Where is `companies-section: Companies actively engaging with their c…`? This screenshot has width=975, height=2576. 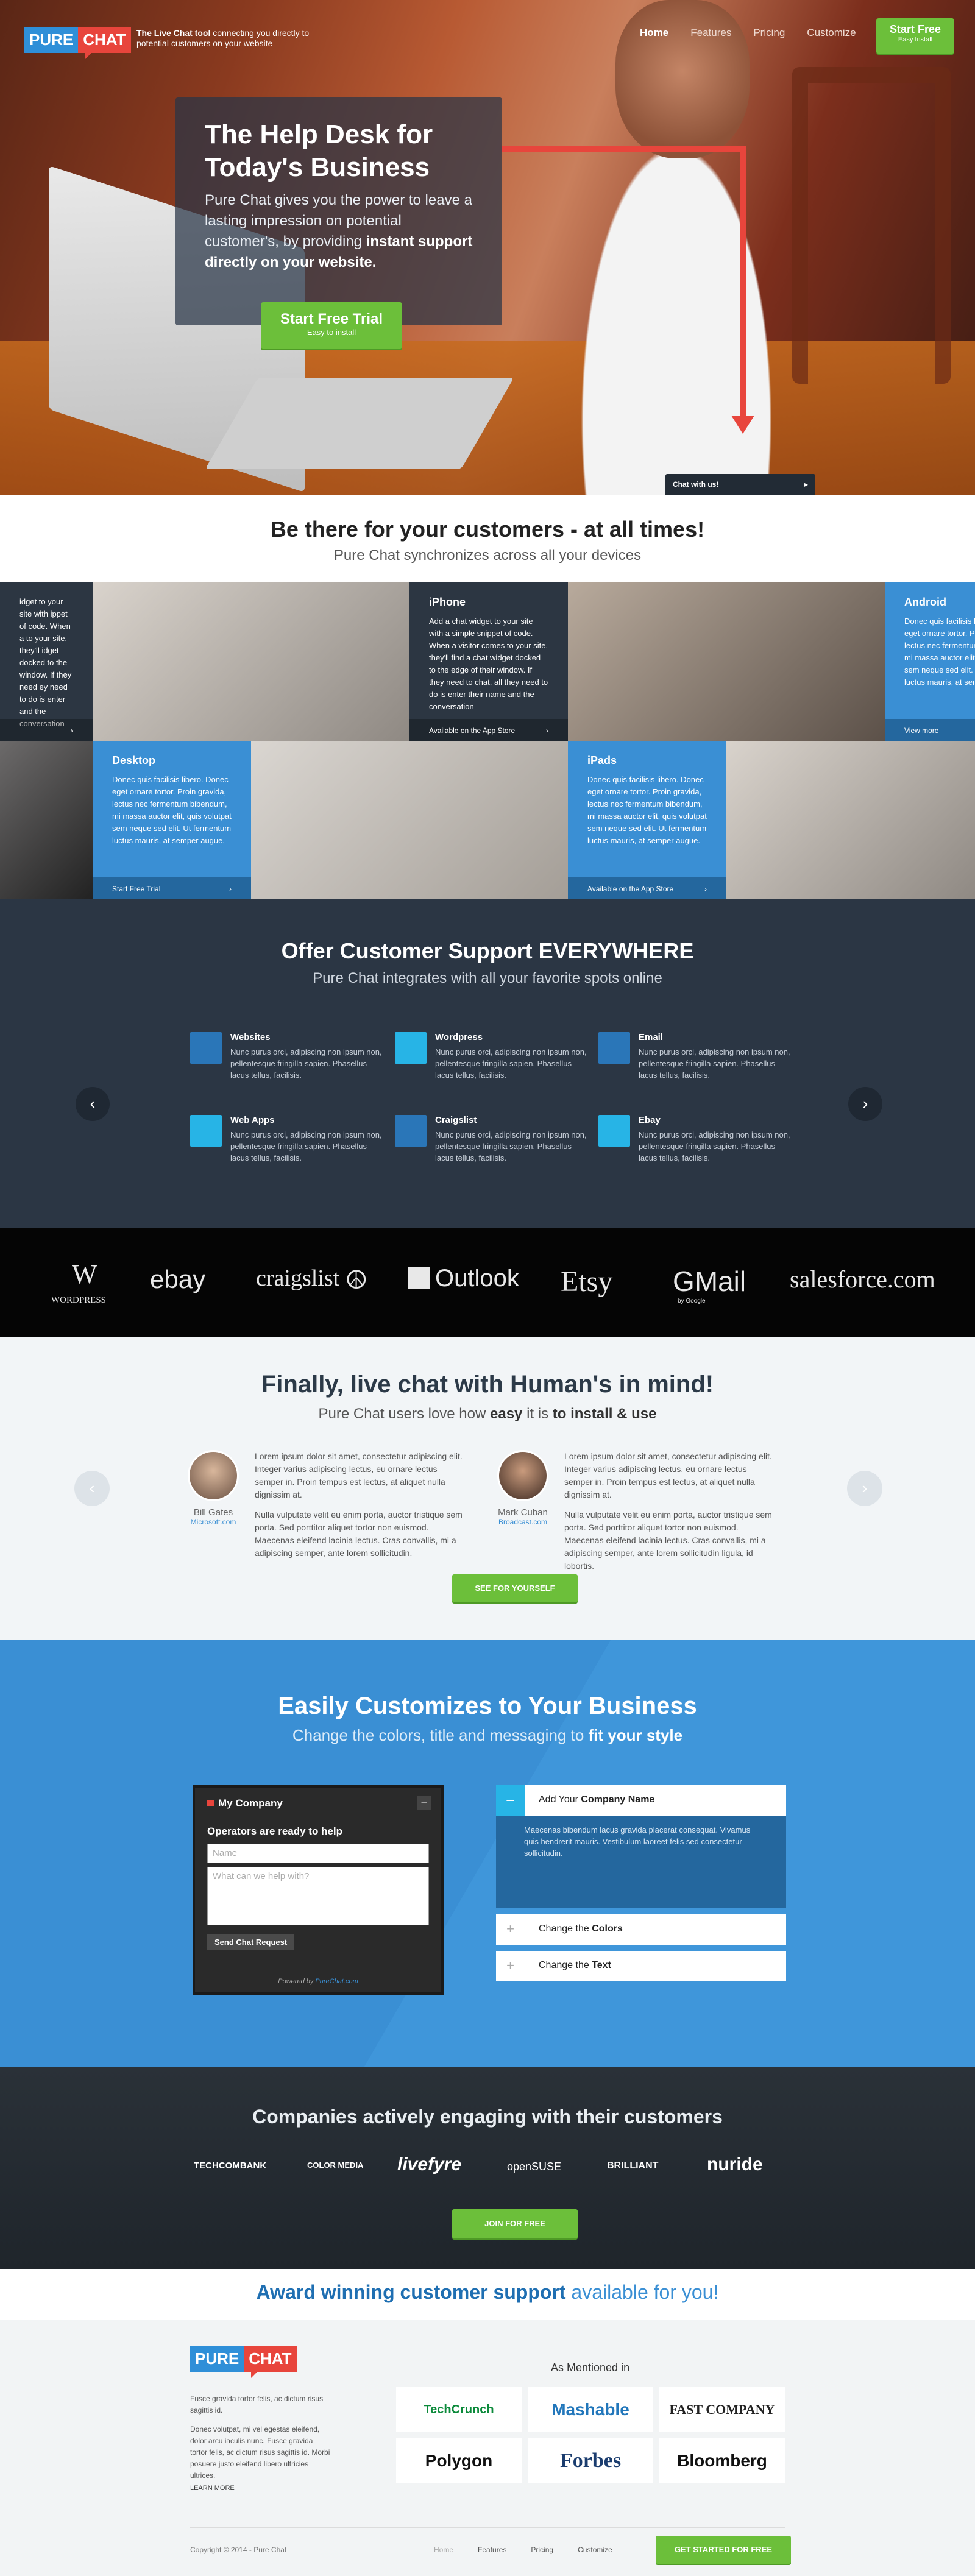 companies-section: Companies actively engaging with their c… is located at coordinates (487, 2168).